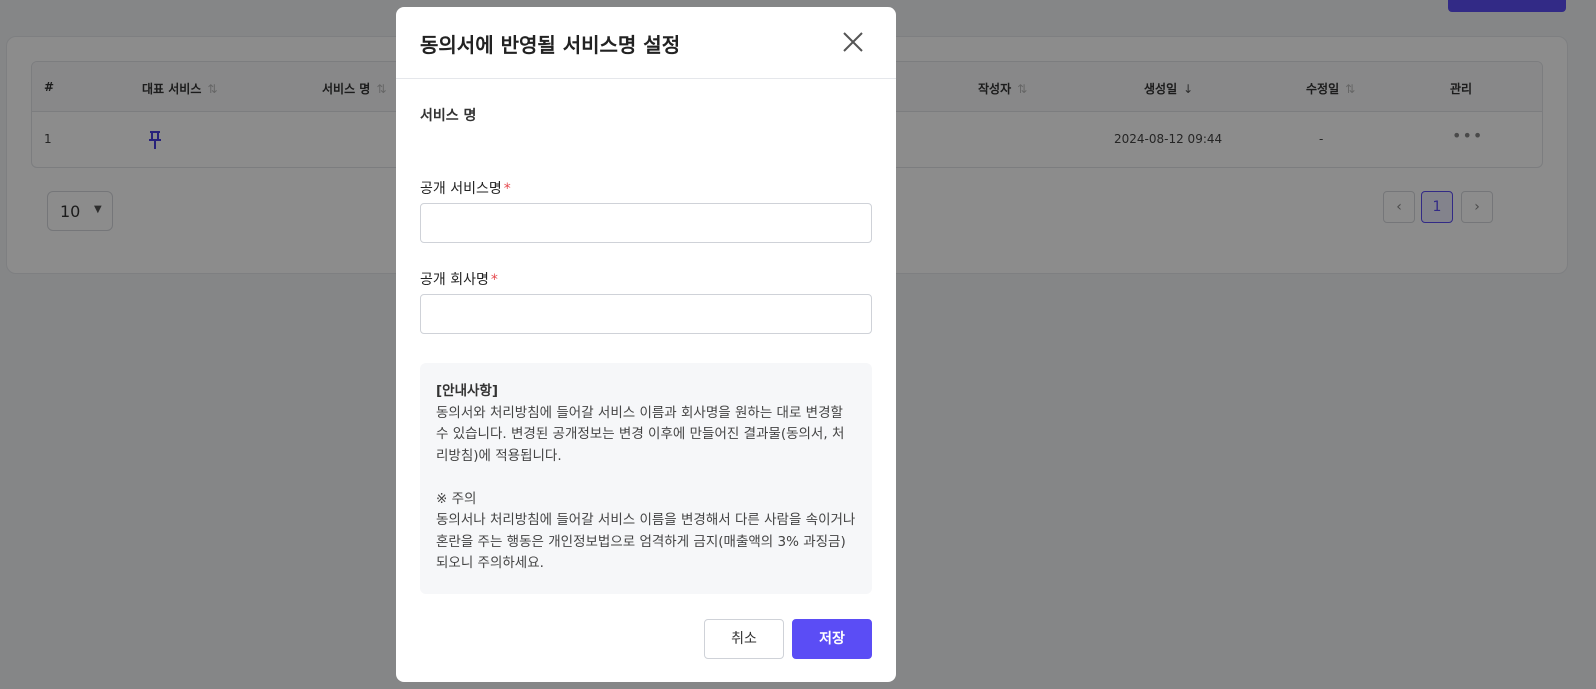  What do you see at coordinates (832, 639) in the screenshot?
I see `save-button: 저장` at bounding box center [832, 639].